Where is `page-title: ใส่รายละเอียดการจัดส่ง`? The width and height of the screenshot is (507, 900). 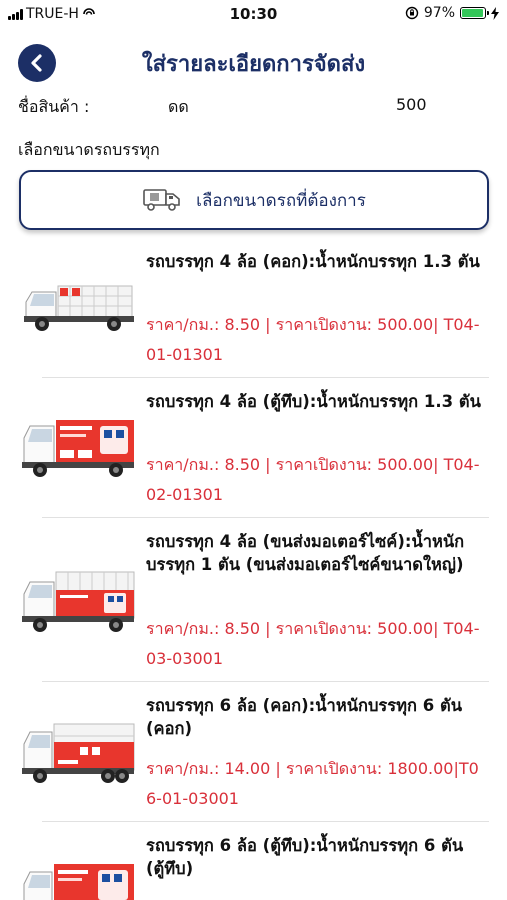 page-title: ใส่รายละเอียดการจัดส่ง is located at coordinates (253, 64).